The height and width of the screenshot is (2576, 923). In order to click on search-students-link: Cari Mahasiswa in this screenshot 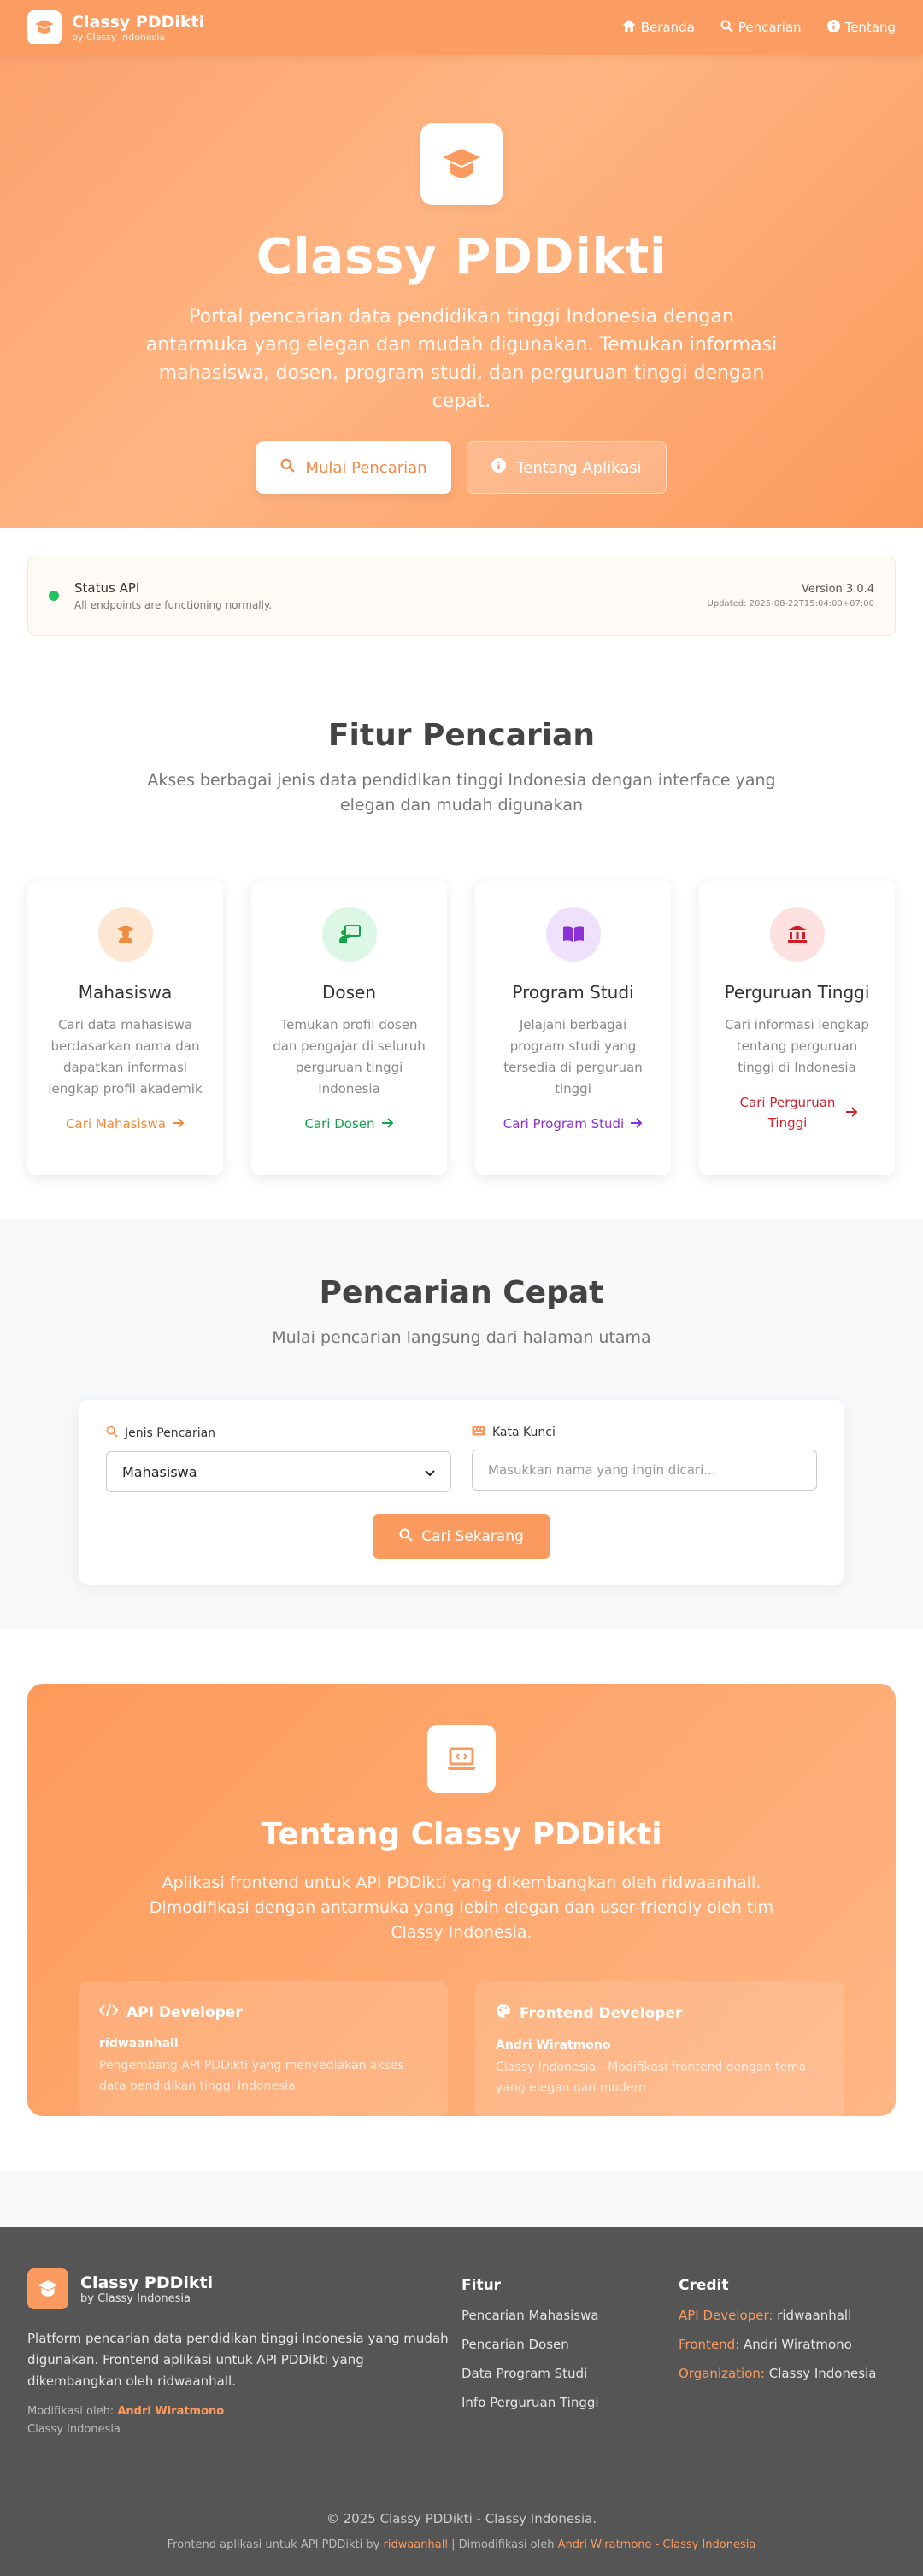, I will do `click(125, 1124)`.